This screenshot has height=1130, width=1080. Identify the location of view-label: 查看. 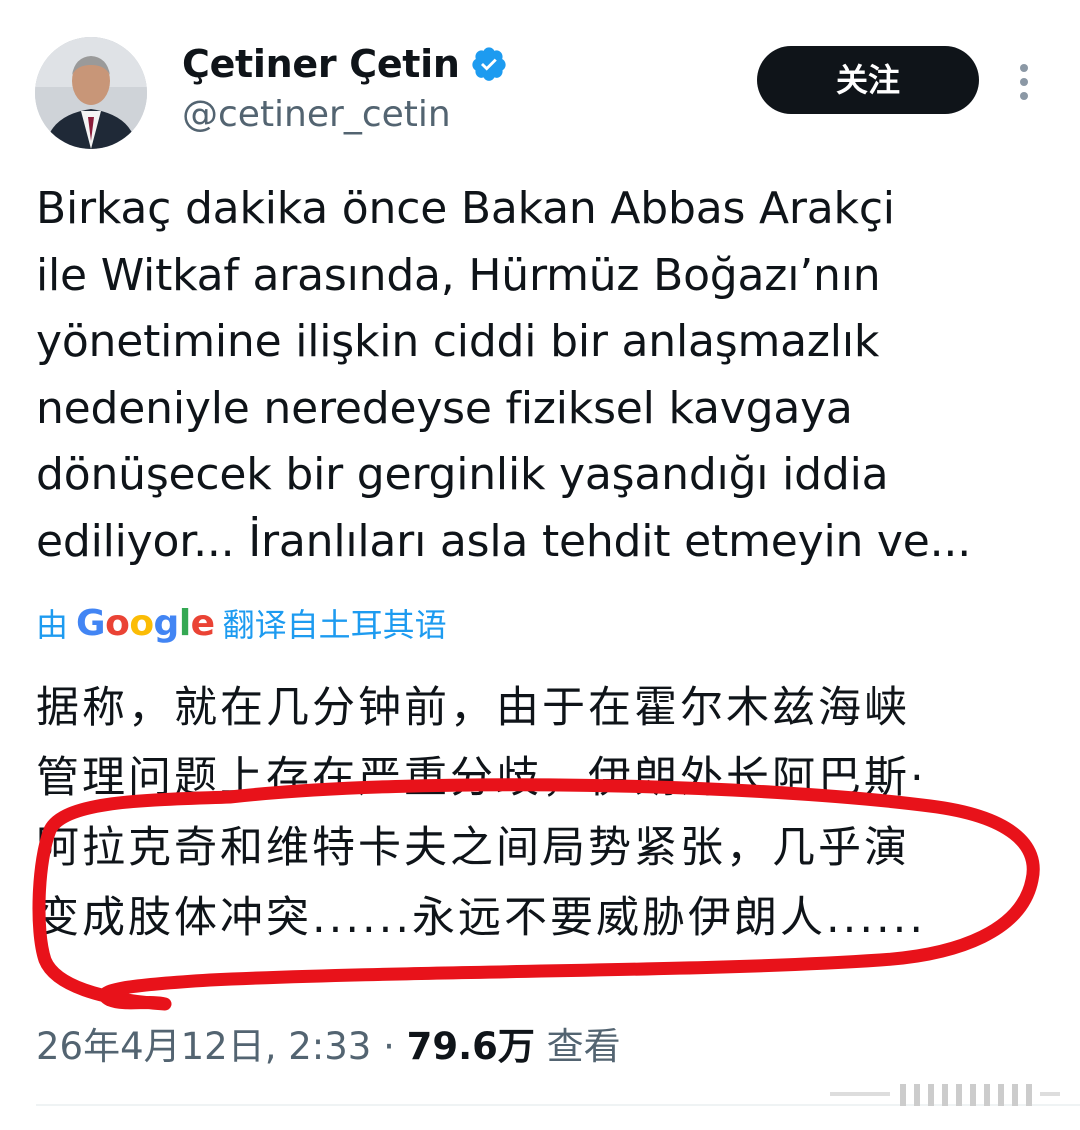
(583, 1046).